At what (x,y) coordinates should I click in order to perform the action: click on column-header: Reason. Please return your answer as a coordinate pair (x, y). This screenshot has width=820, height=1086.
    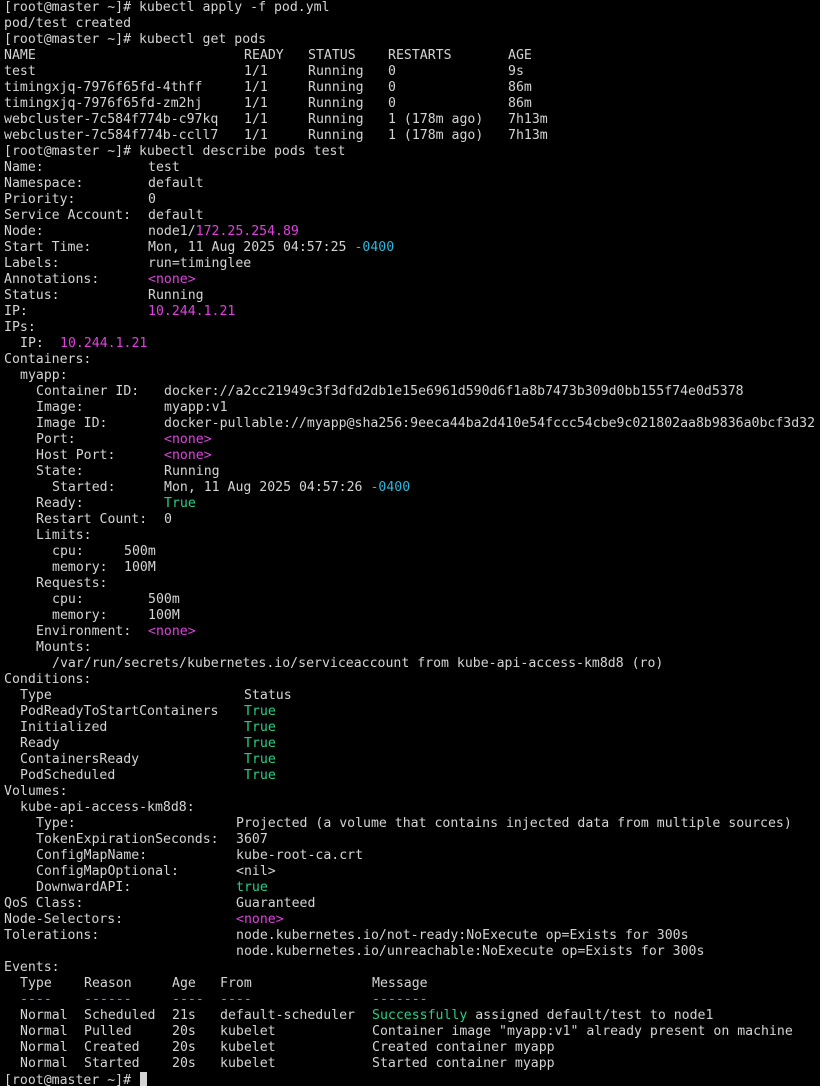
    Looking at the image, I should click on (108, 983).